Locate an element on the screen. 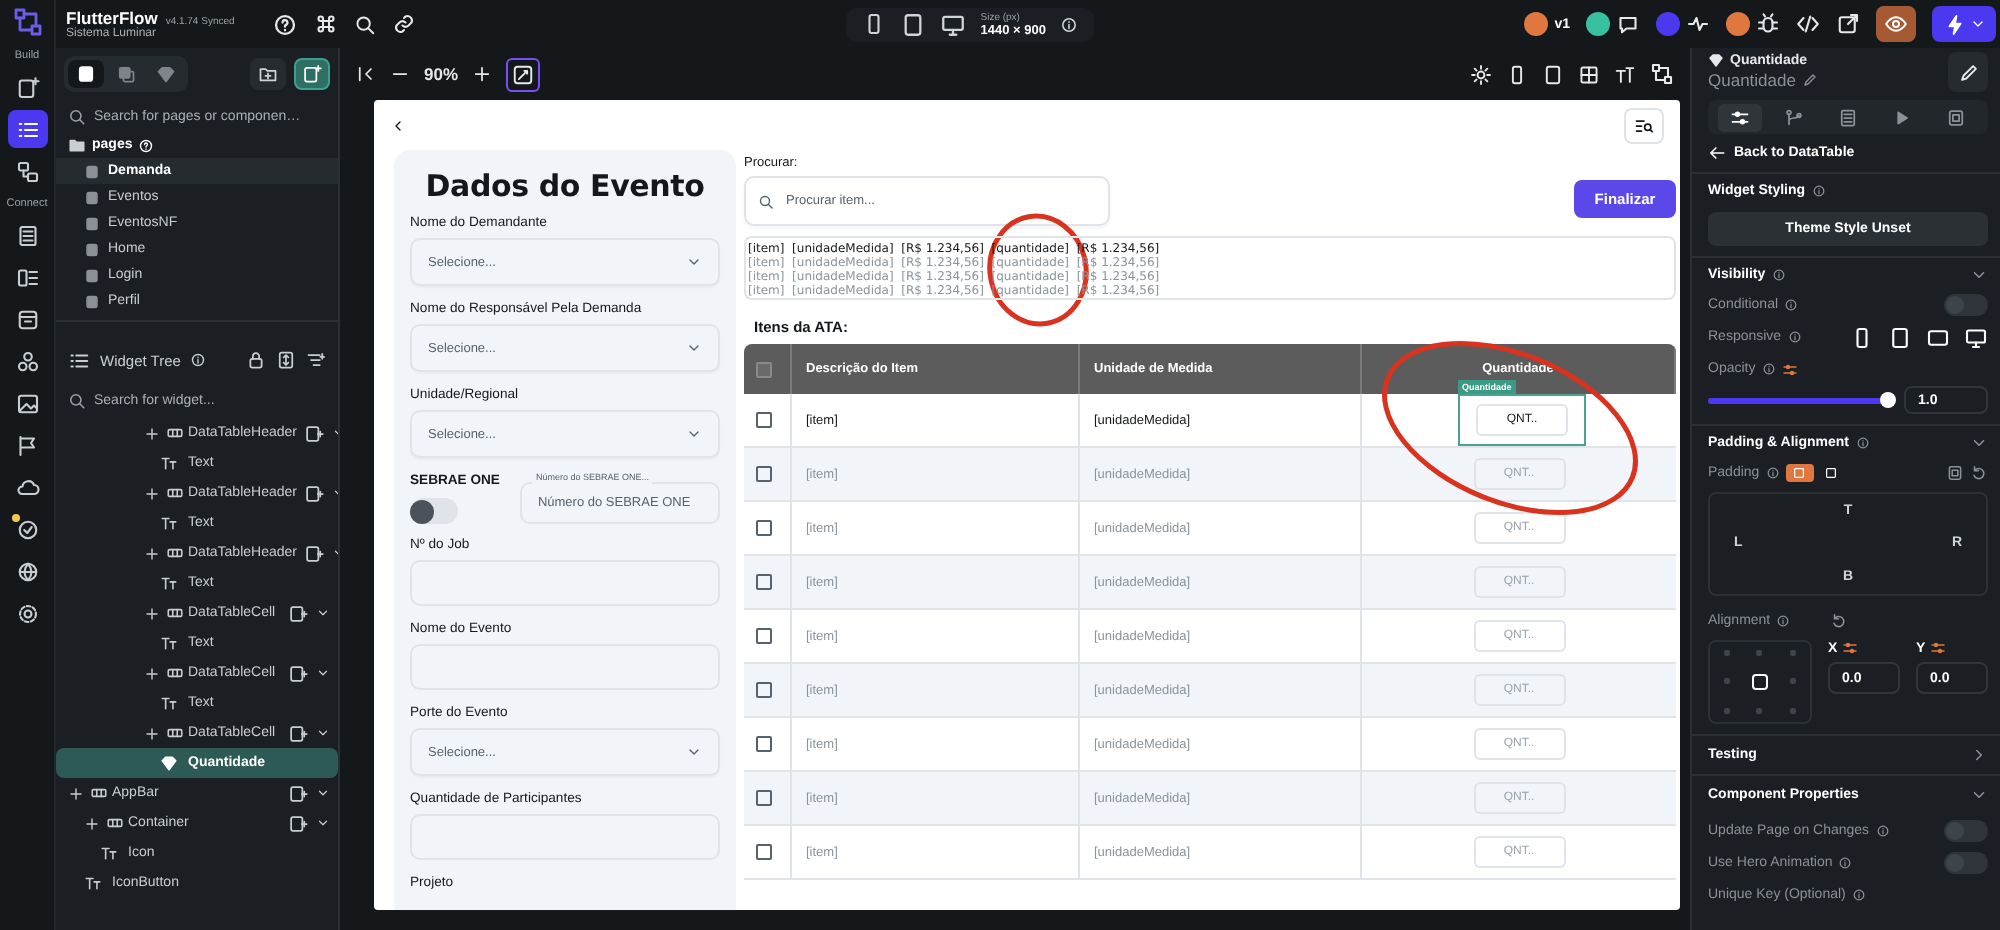 Image resolution: width=2000 pixels, height=930 pixels. lock-icon is located at coordinates (256, 360).